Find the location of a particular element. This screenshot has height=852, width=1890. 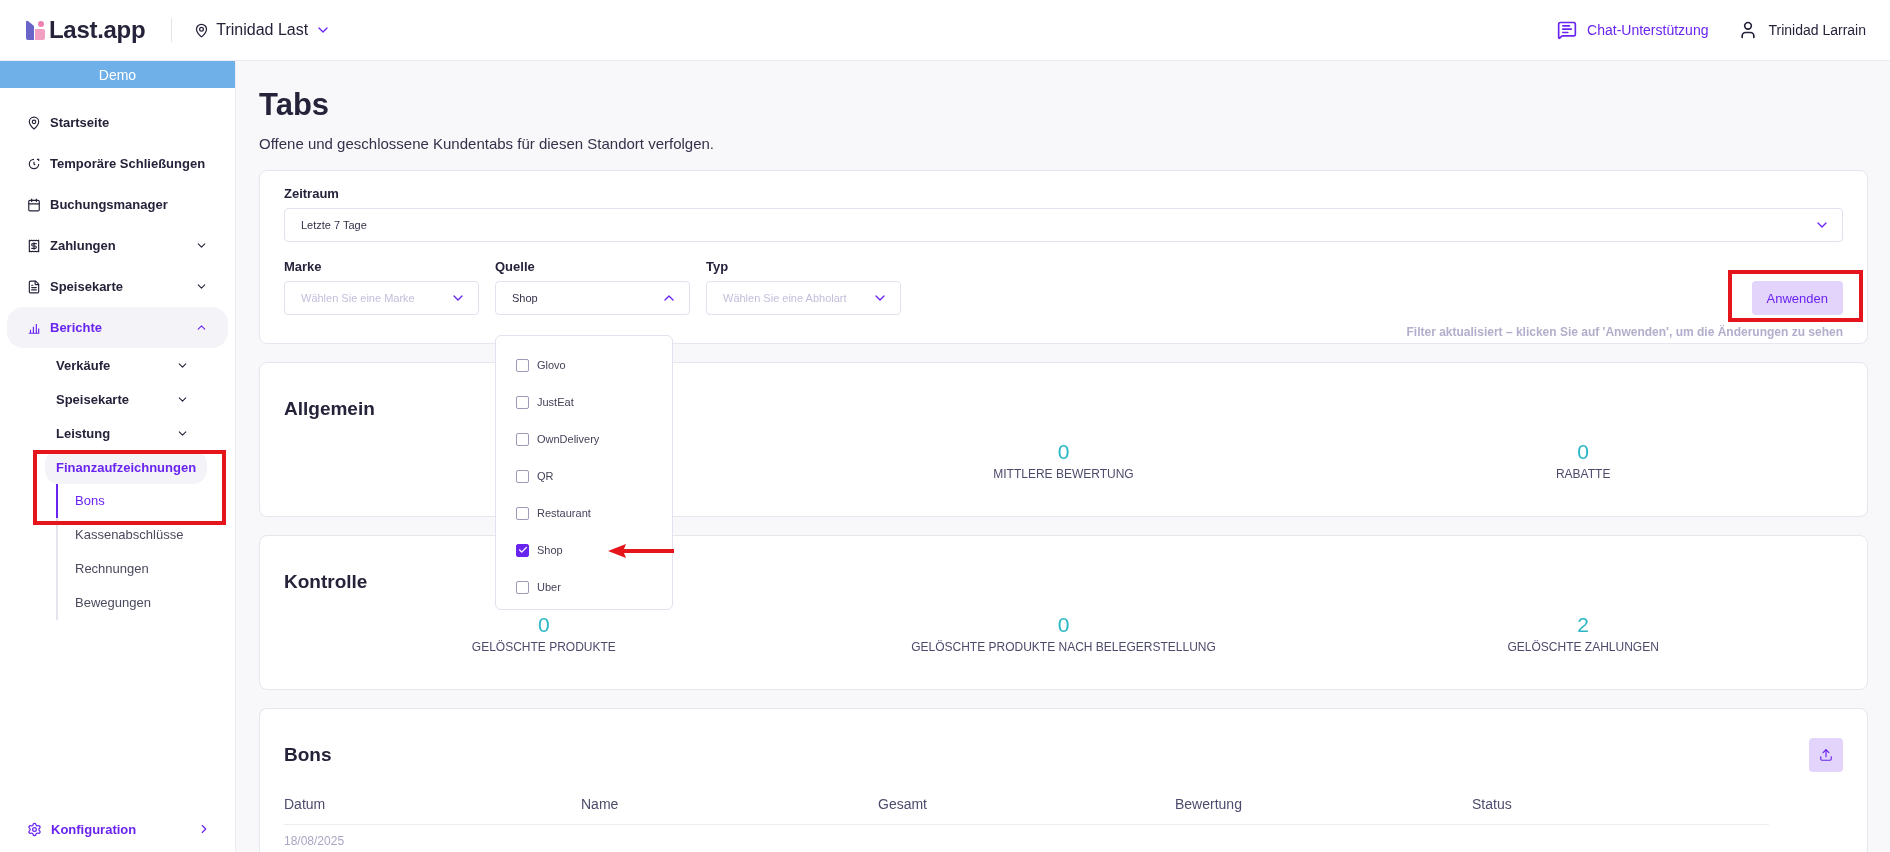

dropdown-option: Glovo is located at coordinates (594, 365).